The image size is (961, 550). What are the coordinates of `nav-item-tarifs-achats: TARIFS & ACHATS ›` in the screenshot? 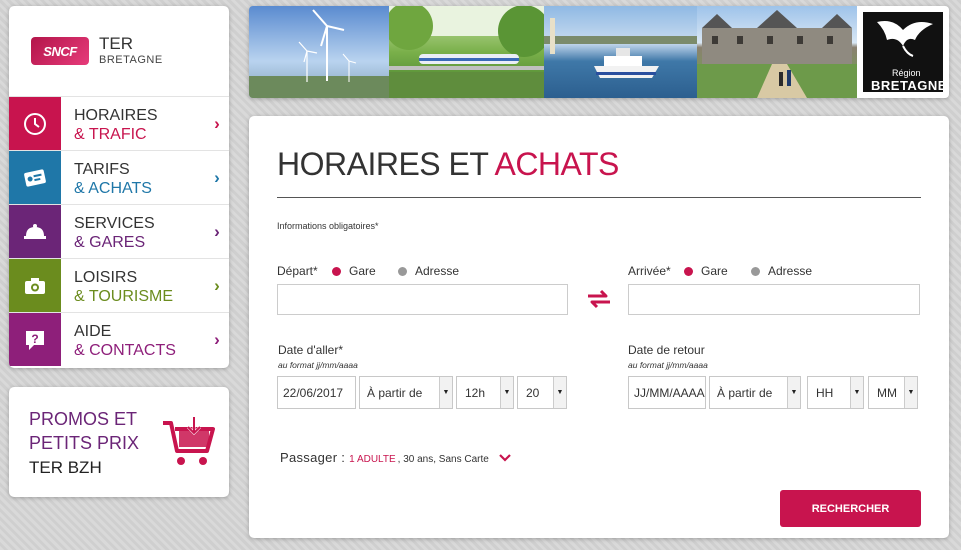 It's located at (119, 177).